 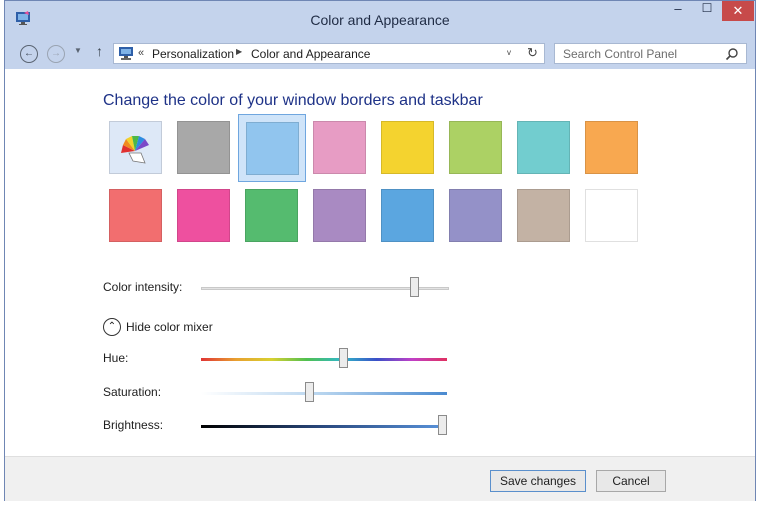 I want to click on color-palette-icon, so click(x=135, y=150).